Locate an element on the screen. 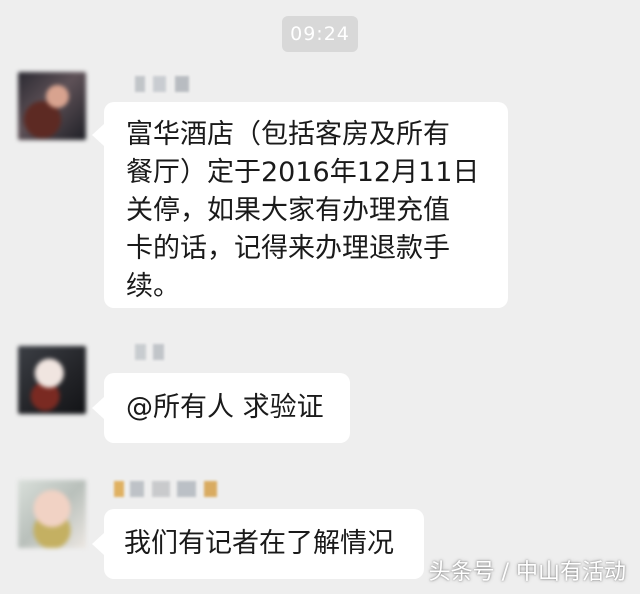 The image size is (640, 594). timestamp: 09:24 is located at coordinates (320, 34).